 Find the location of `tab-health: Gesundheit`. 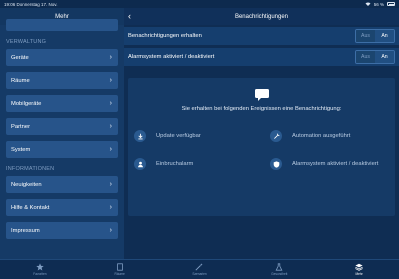

tab-health: Gesundheit is located at coordinates (279, 269).